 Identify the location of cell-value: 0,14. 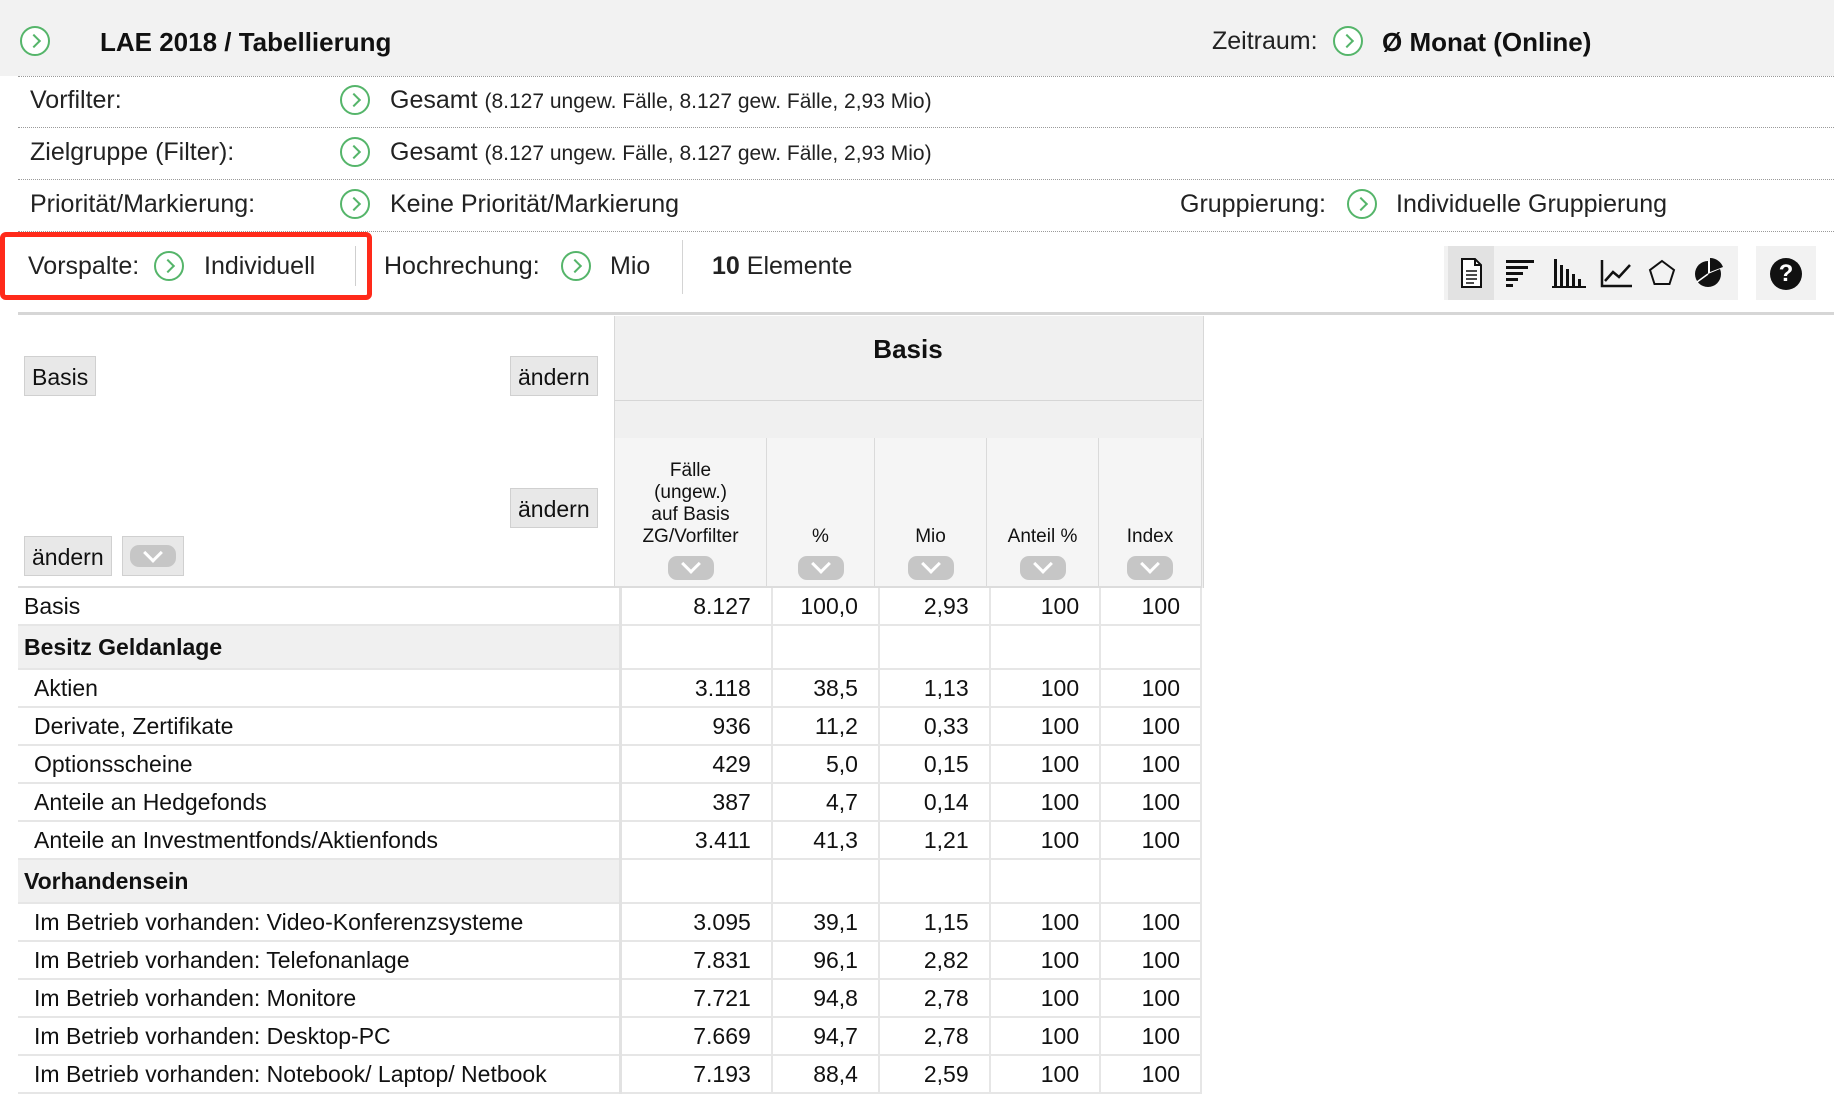
(934, 802).